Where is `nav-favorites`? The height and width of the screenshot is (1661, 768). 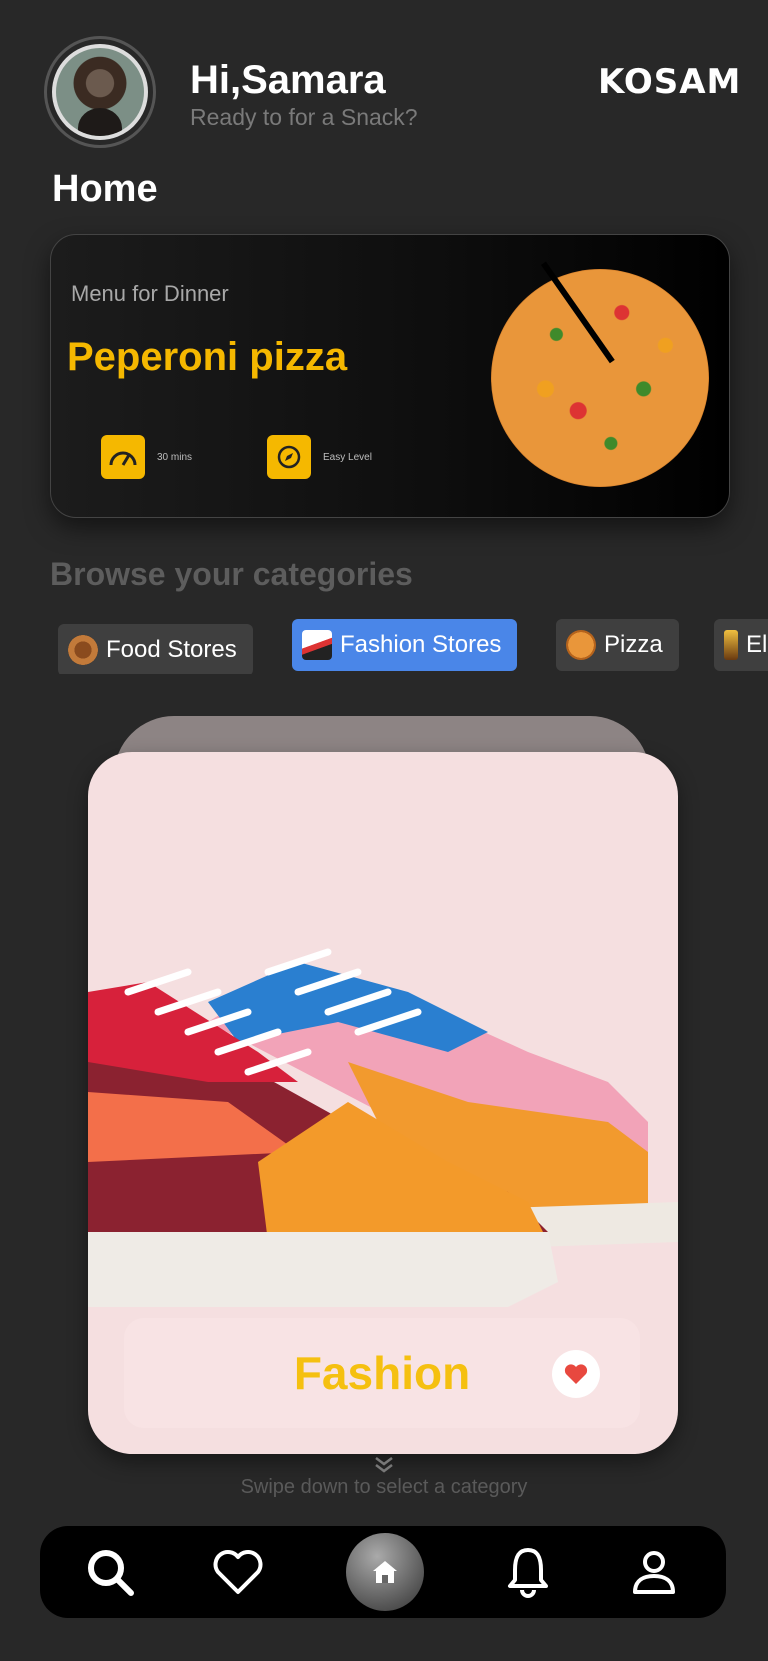 nav-favorites is located at coordinates (238, 1572).